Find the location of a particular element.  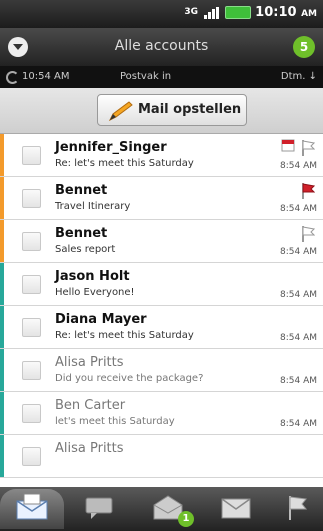

message-sender: Ben Carter is located at coordinates (90, 405).